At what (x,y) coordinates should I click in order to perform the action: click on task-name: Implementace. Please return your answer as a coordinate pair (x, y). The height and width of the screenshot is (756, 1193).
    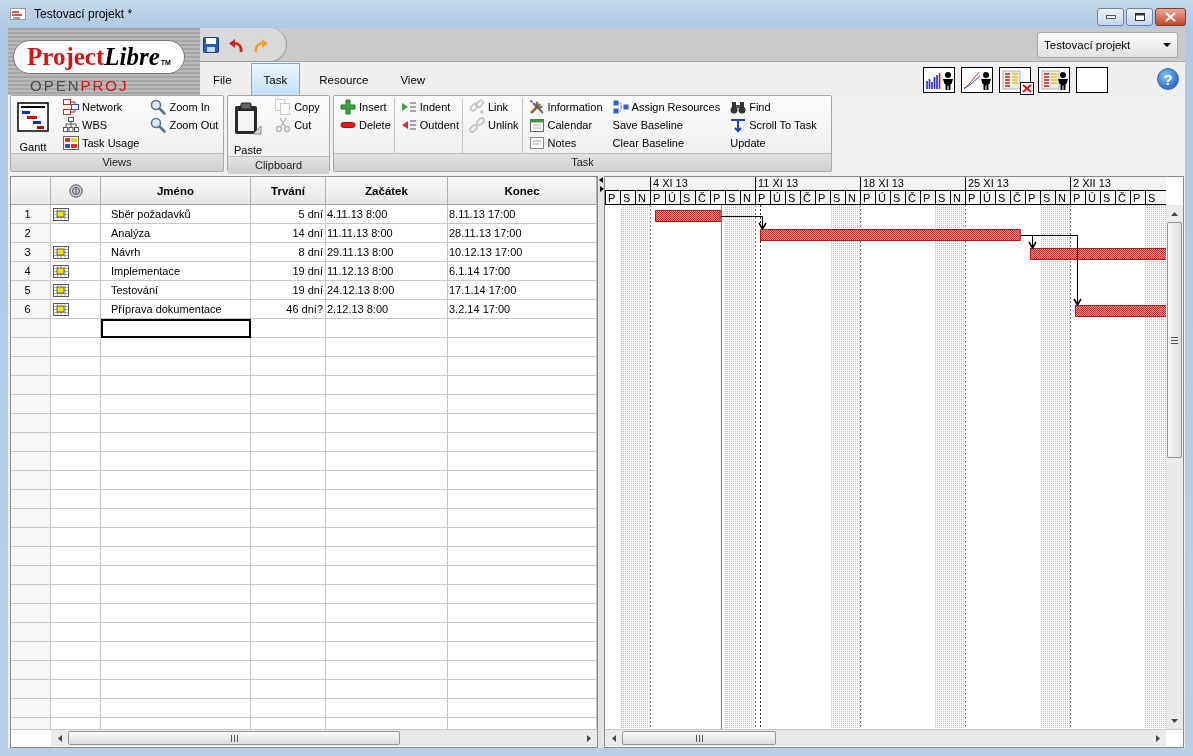
    Looking at the image, I should click on (176, 271).